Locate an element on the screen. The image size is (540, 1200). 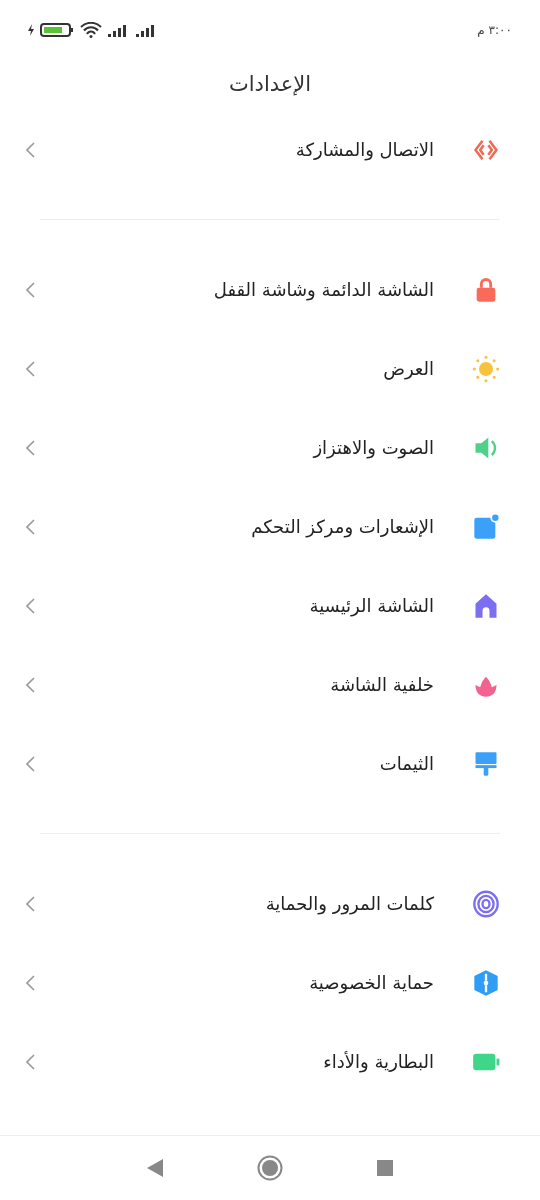
sun-icon is located at coordinates (486, 368).